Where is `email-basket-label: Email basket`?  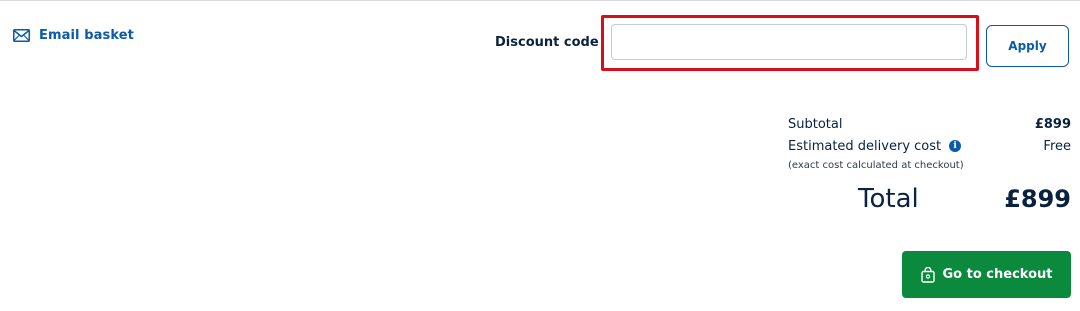
email-basket-label: Email basket is located at coordinates (86, 35).